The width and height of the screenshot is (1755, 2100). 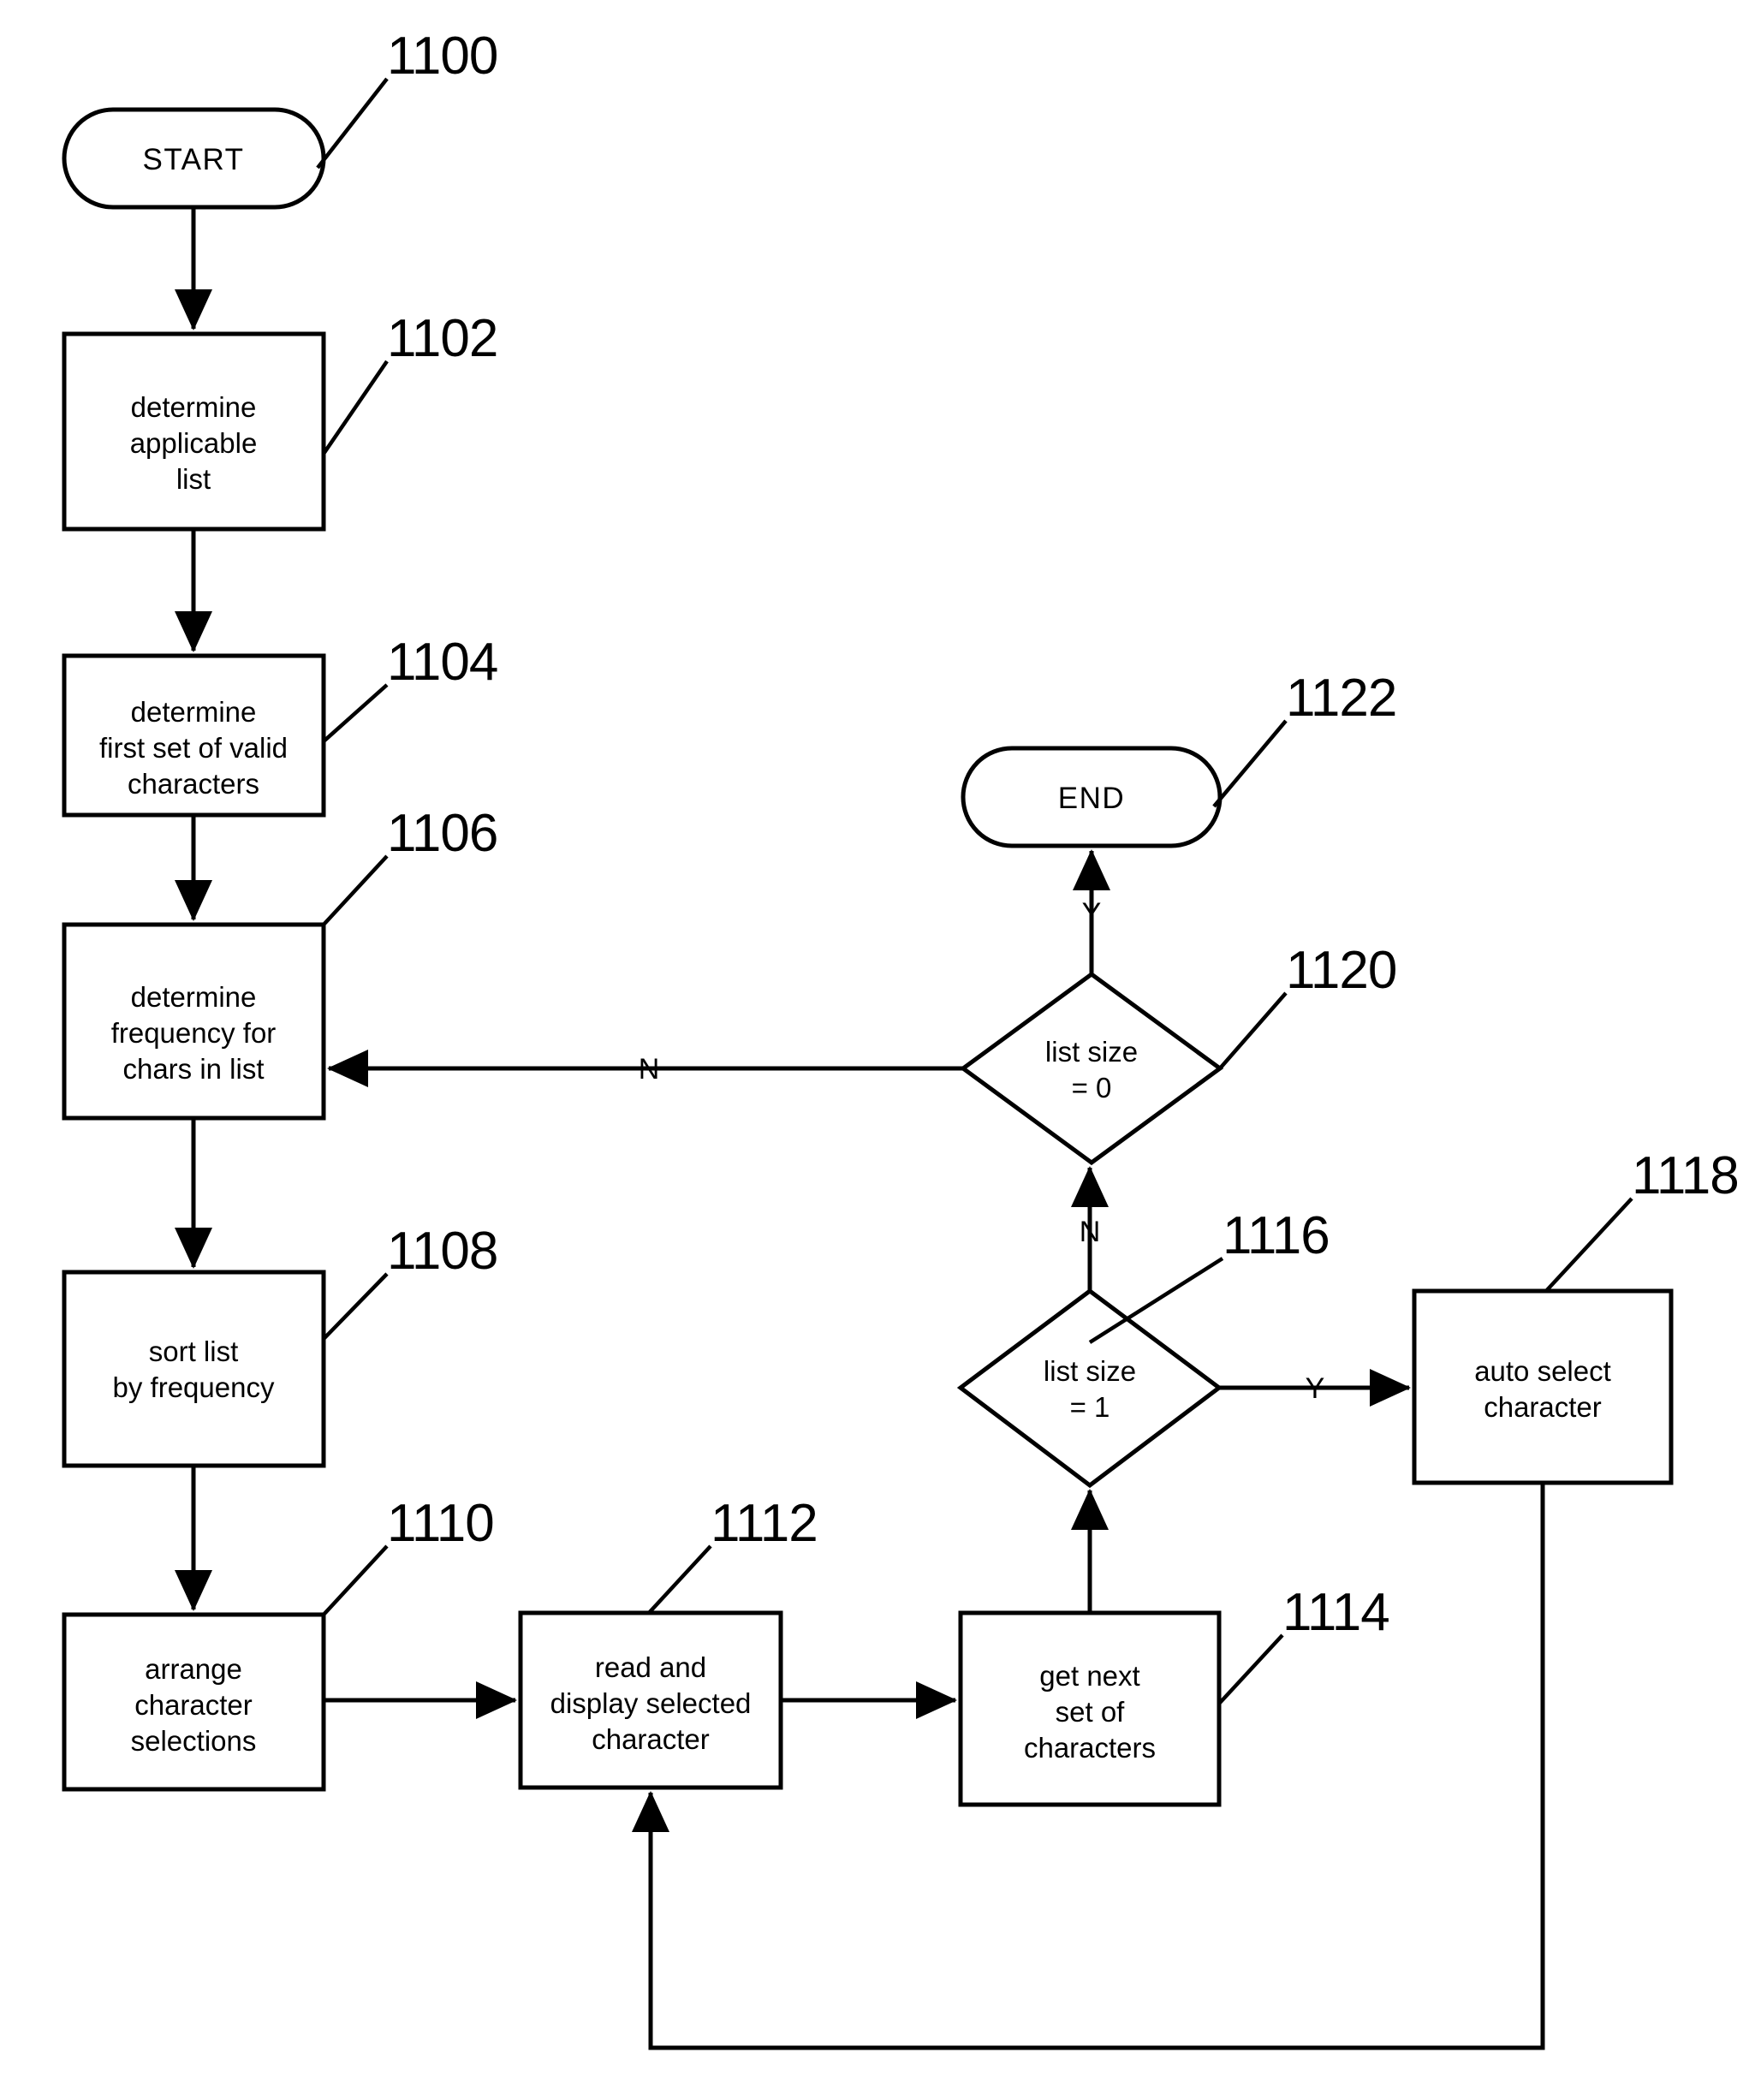 I want to click on edge-labels: Y N Y N, so click(x=982, y=1151).